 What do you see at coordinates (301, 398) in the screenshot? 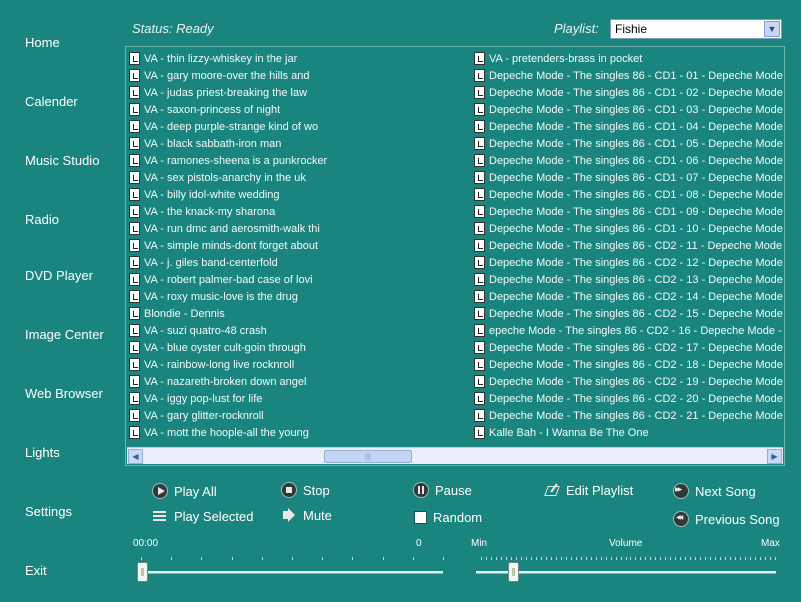
I see `track-row: VA - iggy pop-lust for life` at bounding box center [301, 398].